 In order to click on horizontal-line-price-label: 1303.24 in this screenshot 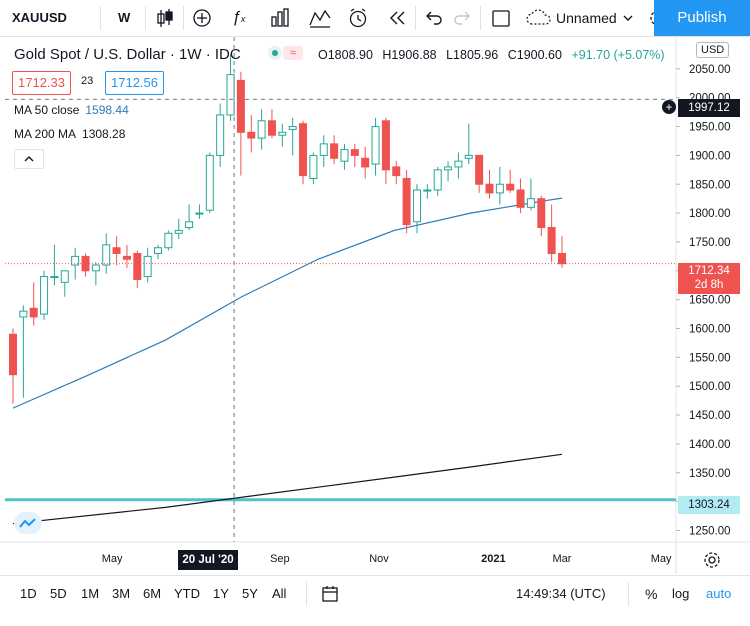, I will do `click(709, 505)`.